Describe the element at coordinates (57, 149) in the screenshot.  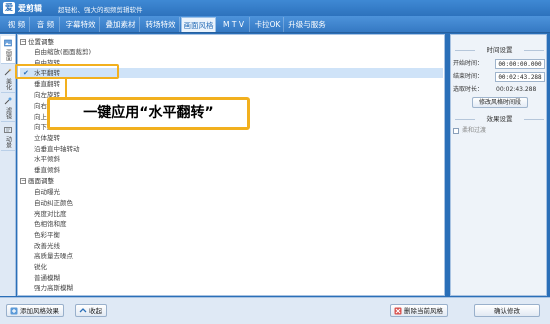
I see `list-item: 沿垂直中轴转动` at that location.